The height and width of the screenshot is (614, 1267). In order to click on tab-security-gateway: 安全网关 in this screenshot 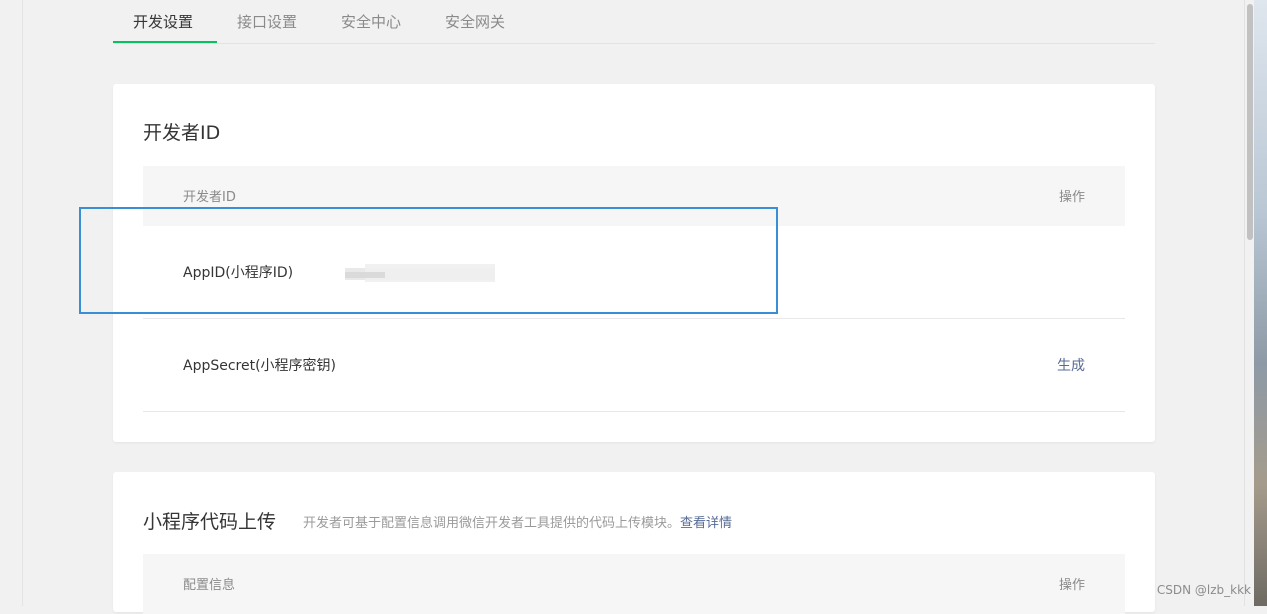, I will do `click(475, 21)`.